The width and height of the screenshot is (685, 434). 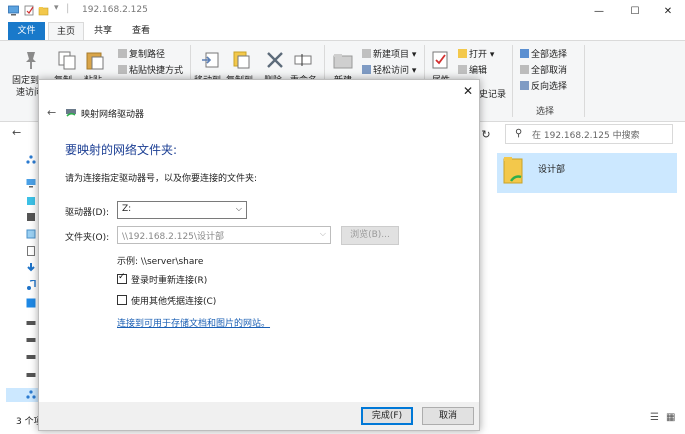 What do you see at coordinates (343, 60) in the screenshot?
I see `new-folder-icon` at bounding box center [343, 60].